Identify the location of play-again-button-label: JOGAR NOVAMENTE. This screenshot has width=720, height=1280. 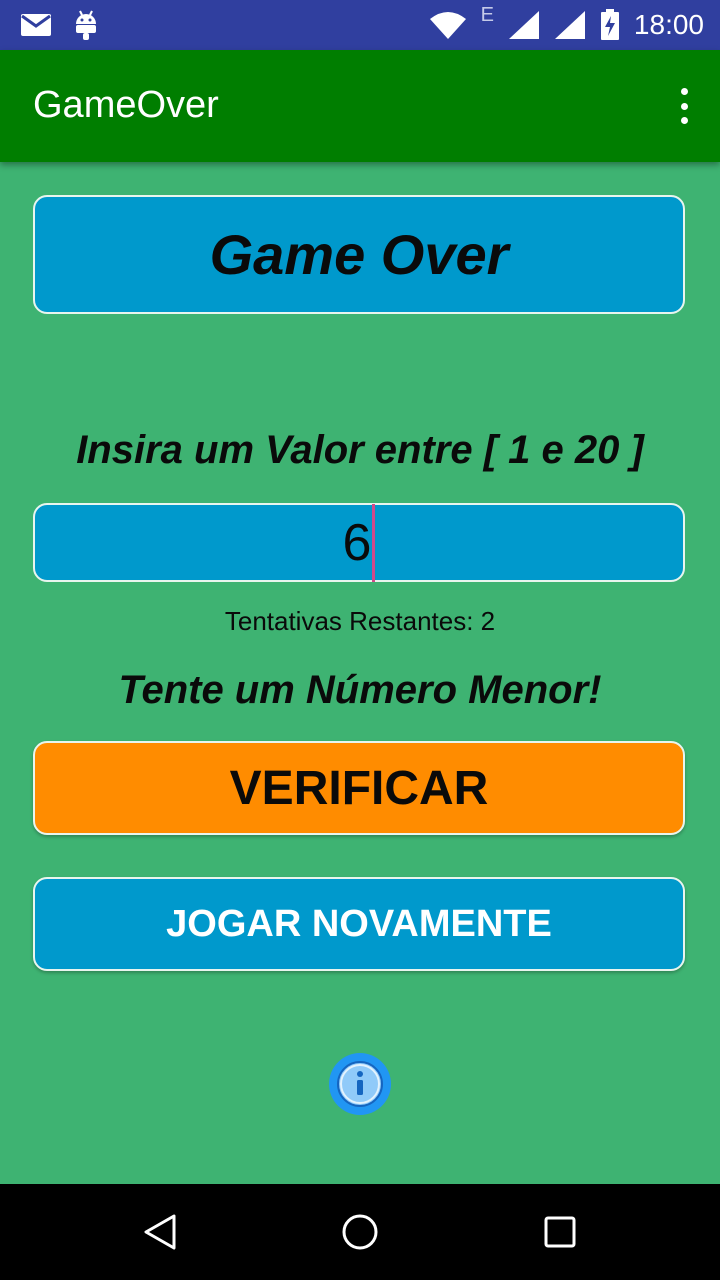
(359, 923).